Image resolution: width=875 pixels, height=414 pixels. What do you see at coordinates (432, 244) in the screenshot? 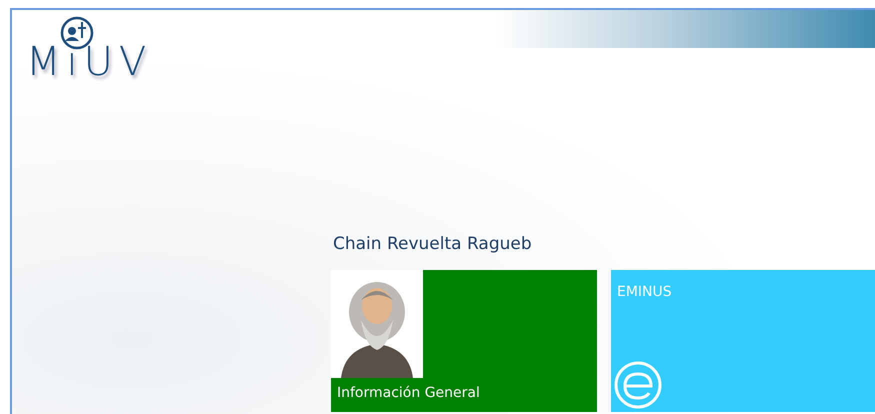
I see `user-name: Chain Revuelta Ragueb` at bounding box center [432, 244].